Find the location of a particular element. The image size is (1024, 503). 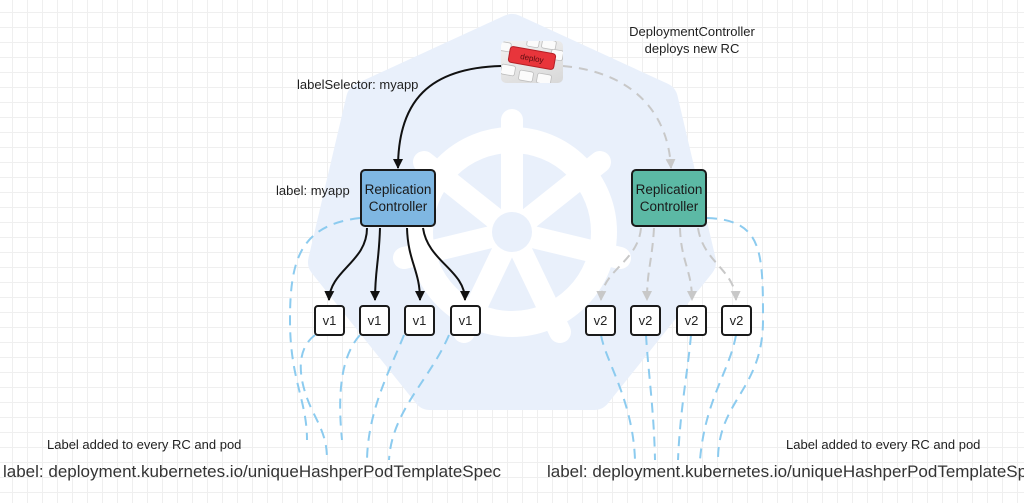

keyboard-keys-icon: deploy is located at coordinates (532, 62).